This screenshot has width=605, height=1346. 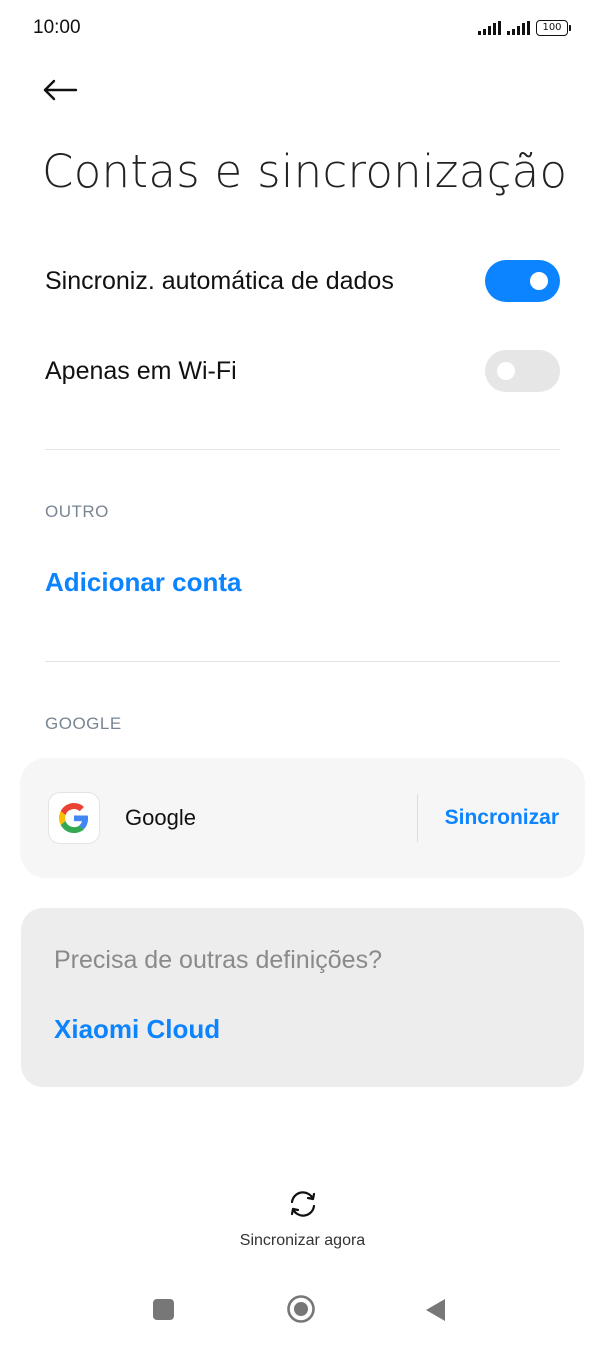 I want to click on status-icons: 100, so click(x=524, y=28).